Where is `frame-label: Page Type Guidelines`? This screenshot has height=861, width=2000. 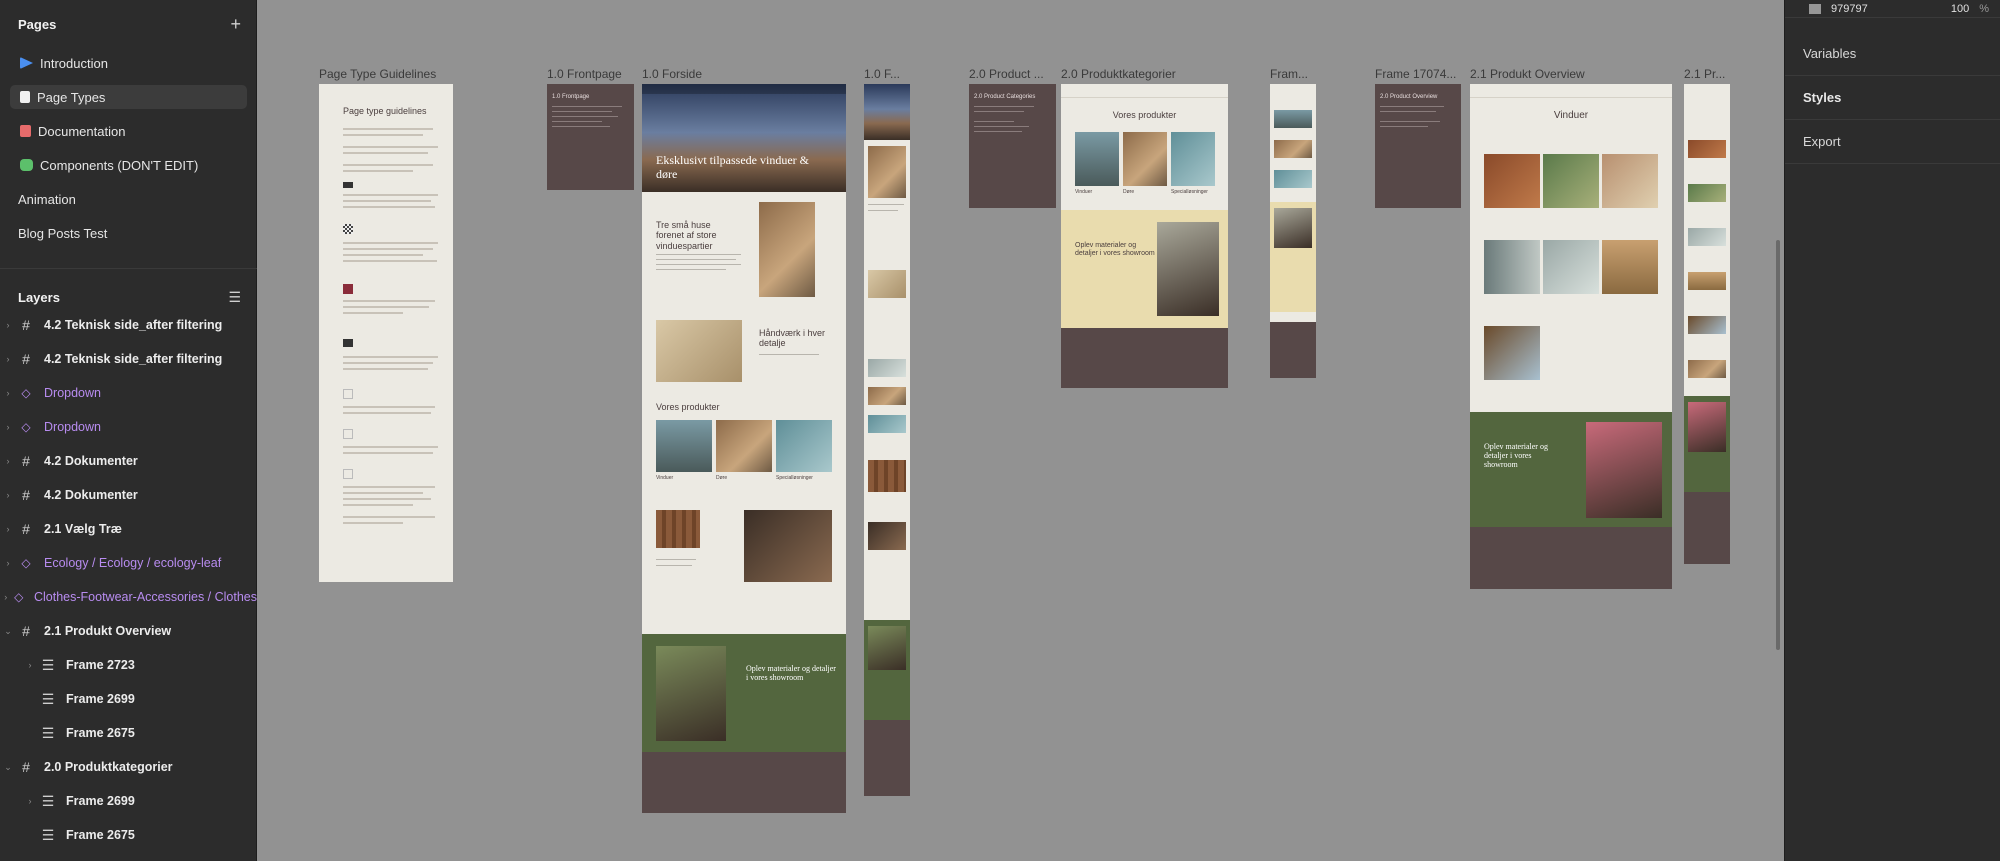 frame-label: Page Type Guidelines is located at coordinates (394, 74).